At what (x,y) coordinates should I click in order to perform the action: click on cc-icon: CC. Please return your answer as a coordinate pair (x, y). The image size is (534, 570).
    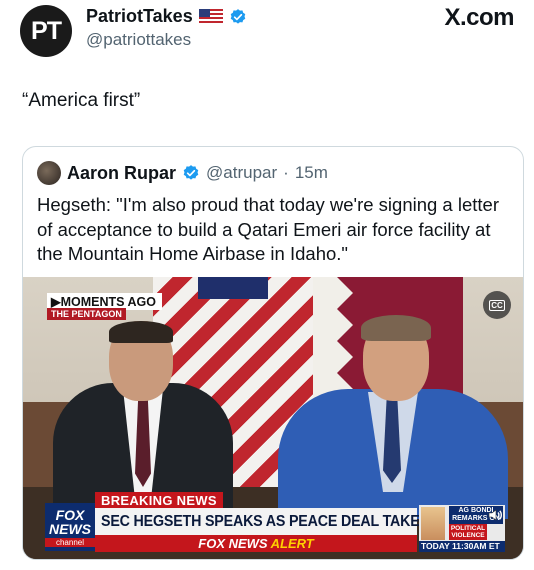
    Looking at the image, I should click on (497, 305).